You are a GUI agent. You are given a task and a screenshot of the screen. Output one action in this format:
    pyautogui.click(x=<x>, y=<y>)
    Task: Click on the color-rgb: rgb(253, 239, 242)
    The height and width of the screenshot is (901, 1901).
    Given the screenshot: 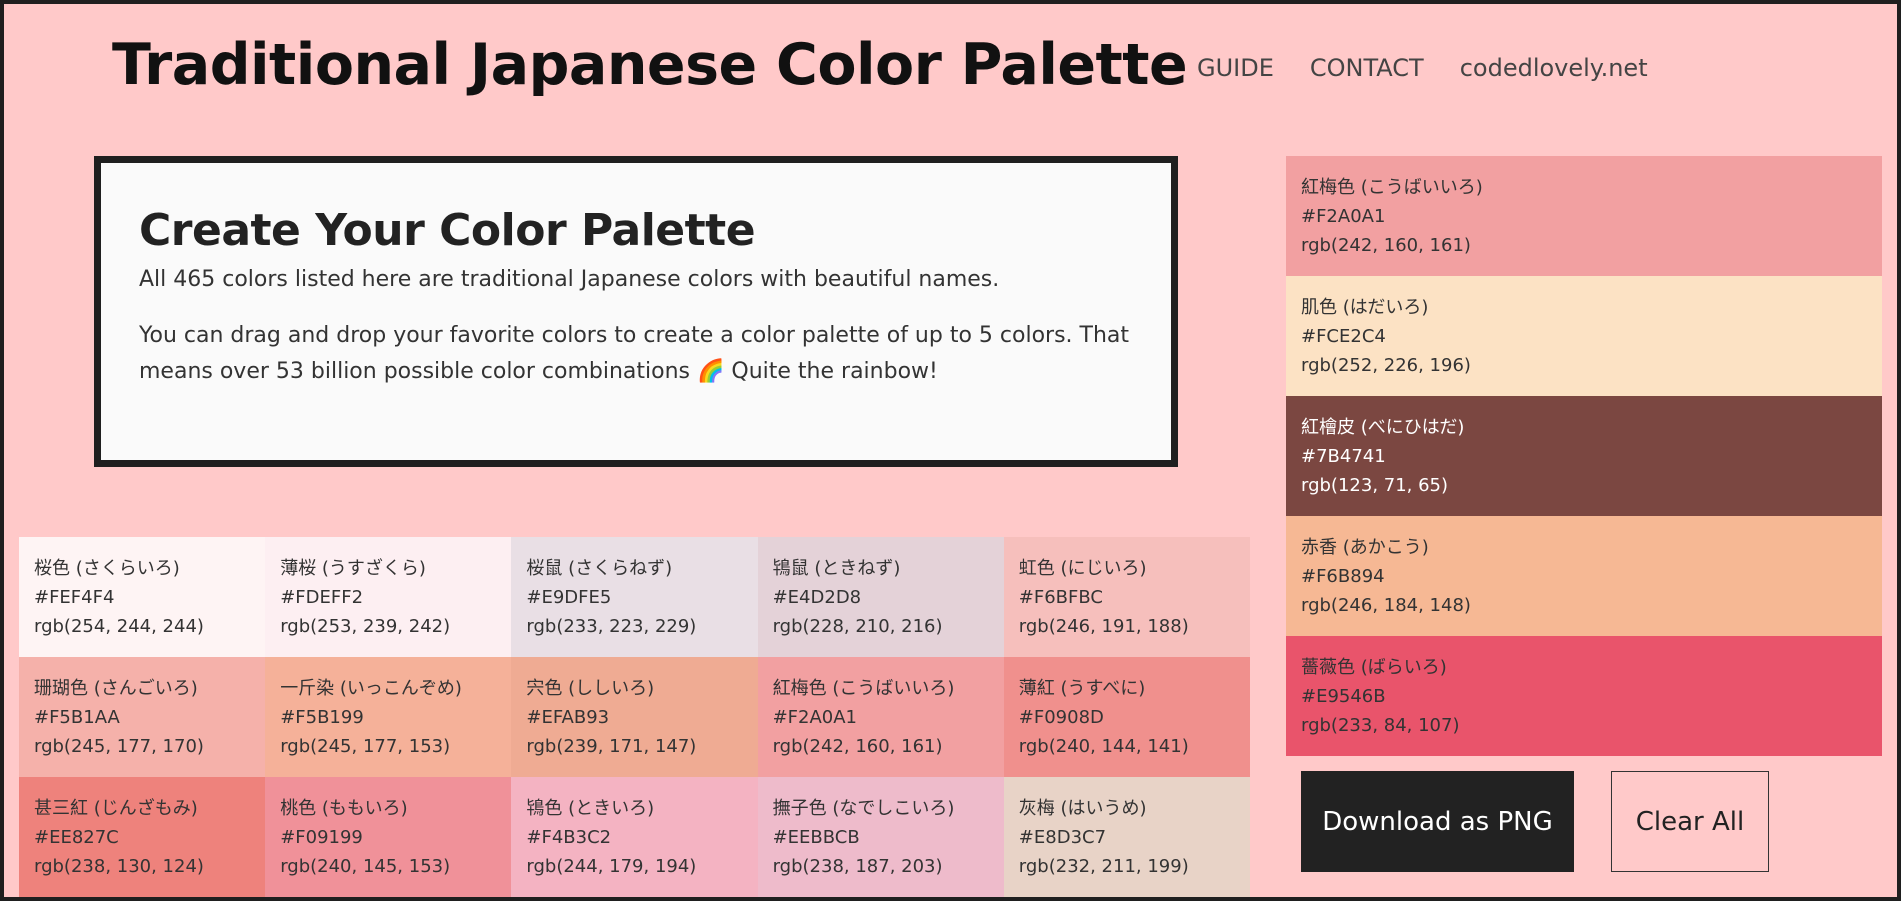 What is the action you would take?
    pyautogui.click(x=365, y=626)
    